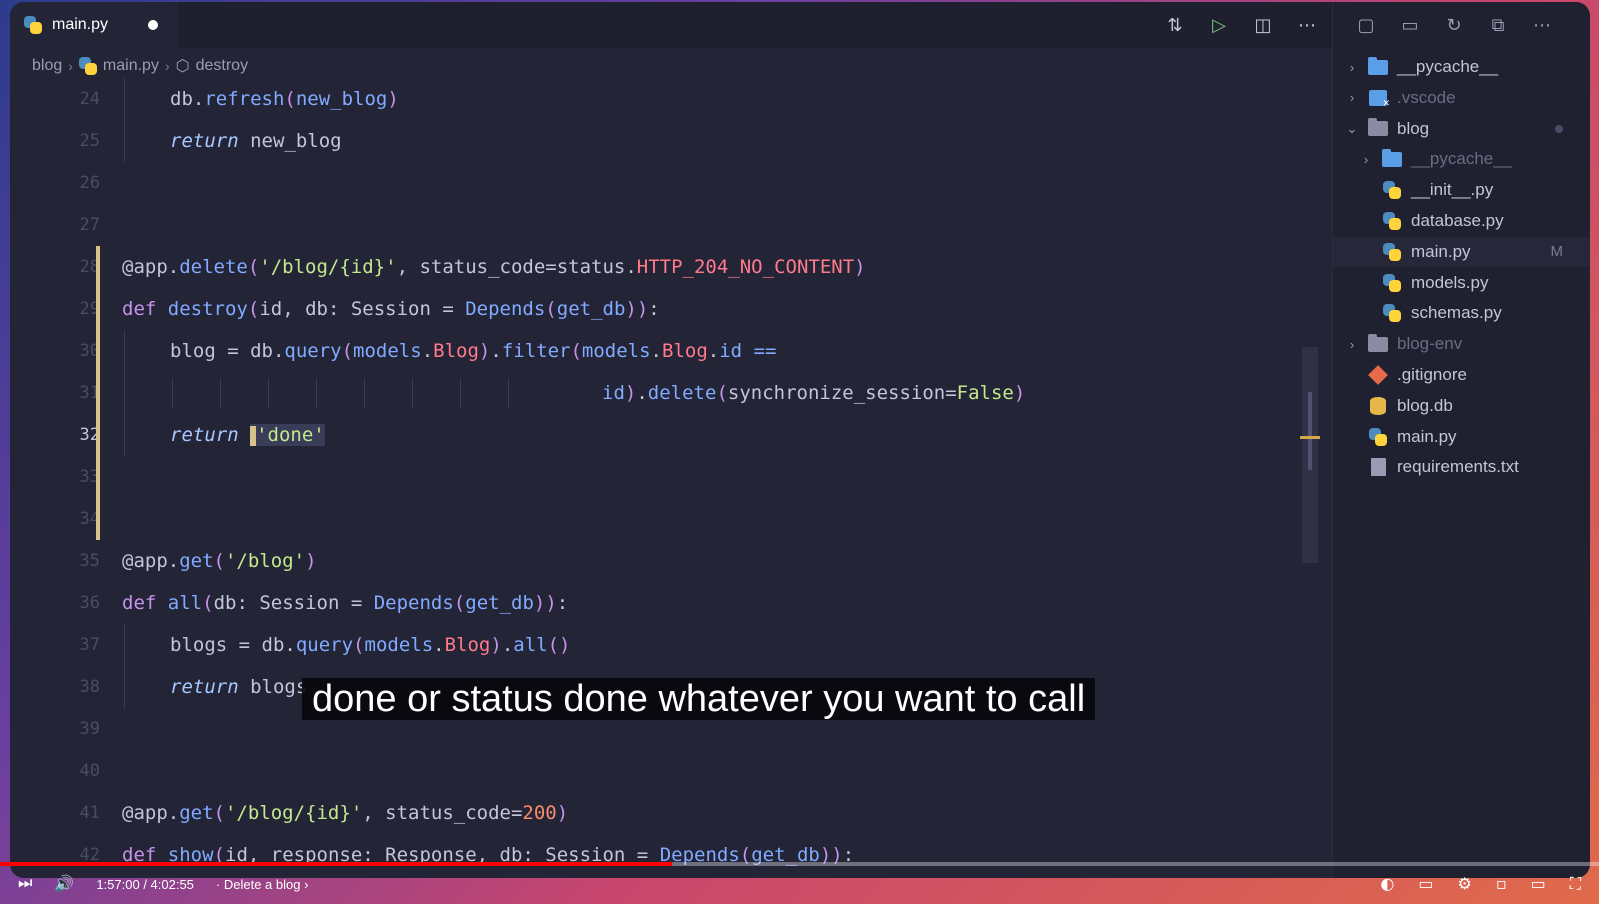 The height and width of the screenshot is (904, 1599). I want to click on modified-gutter-marker, so click(98, 393).